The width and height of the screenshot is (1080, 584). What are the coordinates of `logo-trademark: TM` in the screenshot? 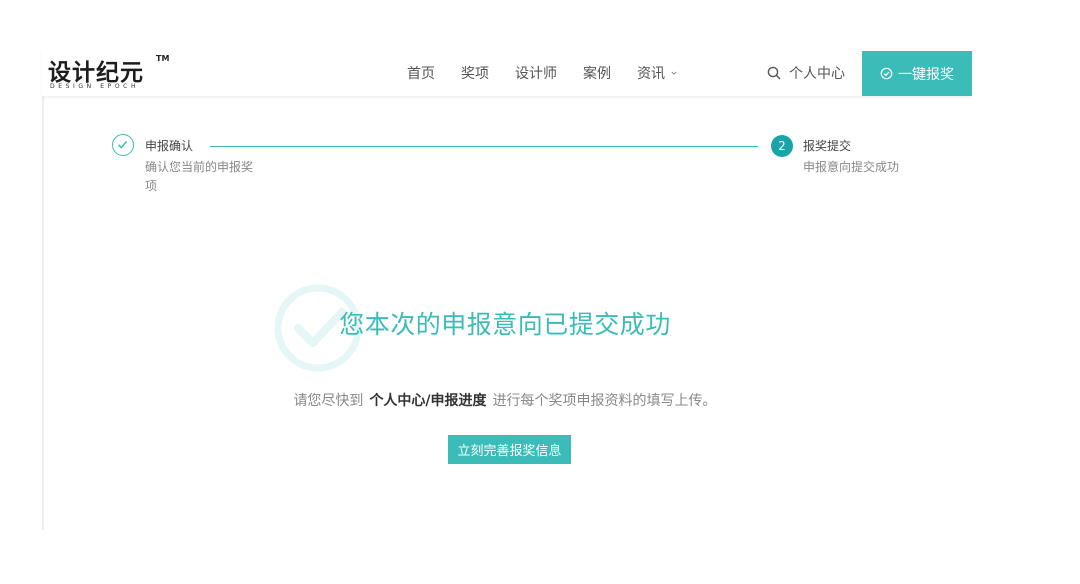 It's located at (163, 58).